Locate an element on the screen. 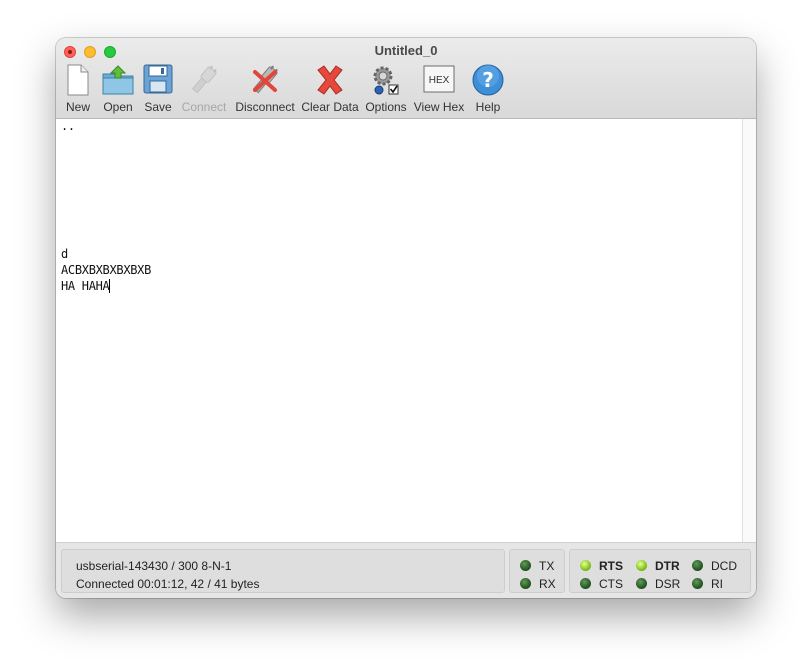 Image resolution: width=812 pixels, height=672 pixels. save-button: Save is located at coordinates (158, 89).